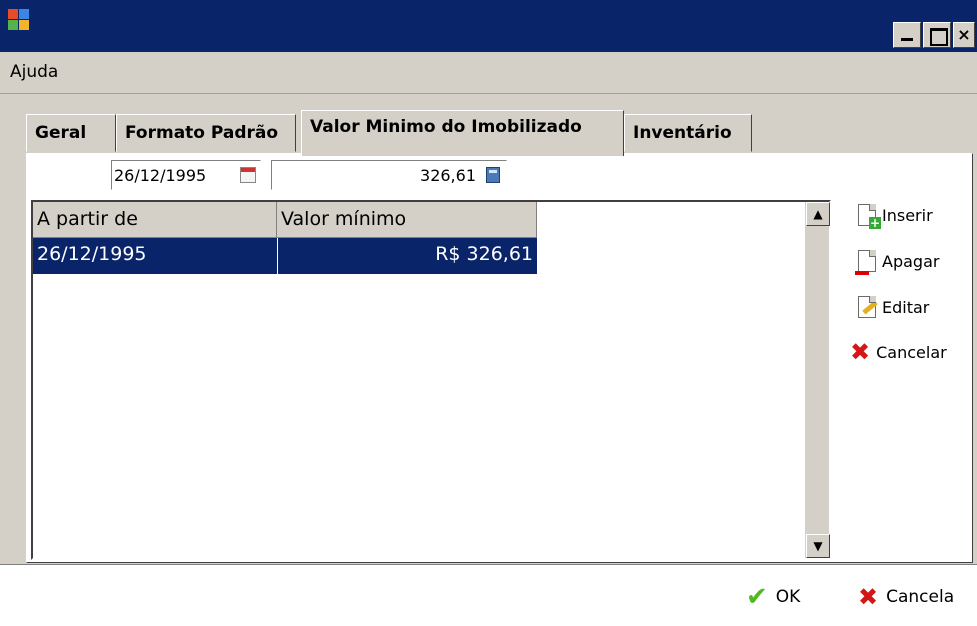  Describe the element at coordinates (911, 261) in the screenshot. I see `delete-label: Apagar` at that location.